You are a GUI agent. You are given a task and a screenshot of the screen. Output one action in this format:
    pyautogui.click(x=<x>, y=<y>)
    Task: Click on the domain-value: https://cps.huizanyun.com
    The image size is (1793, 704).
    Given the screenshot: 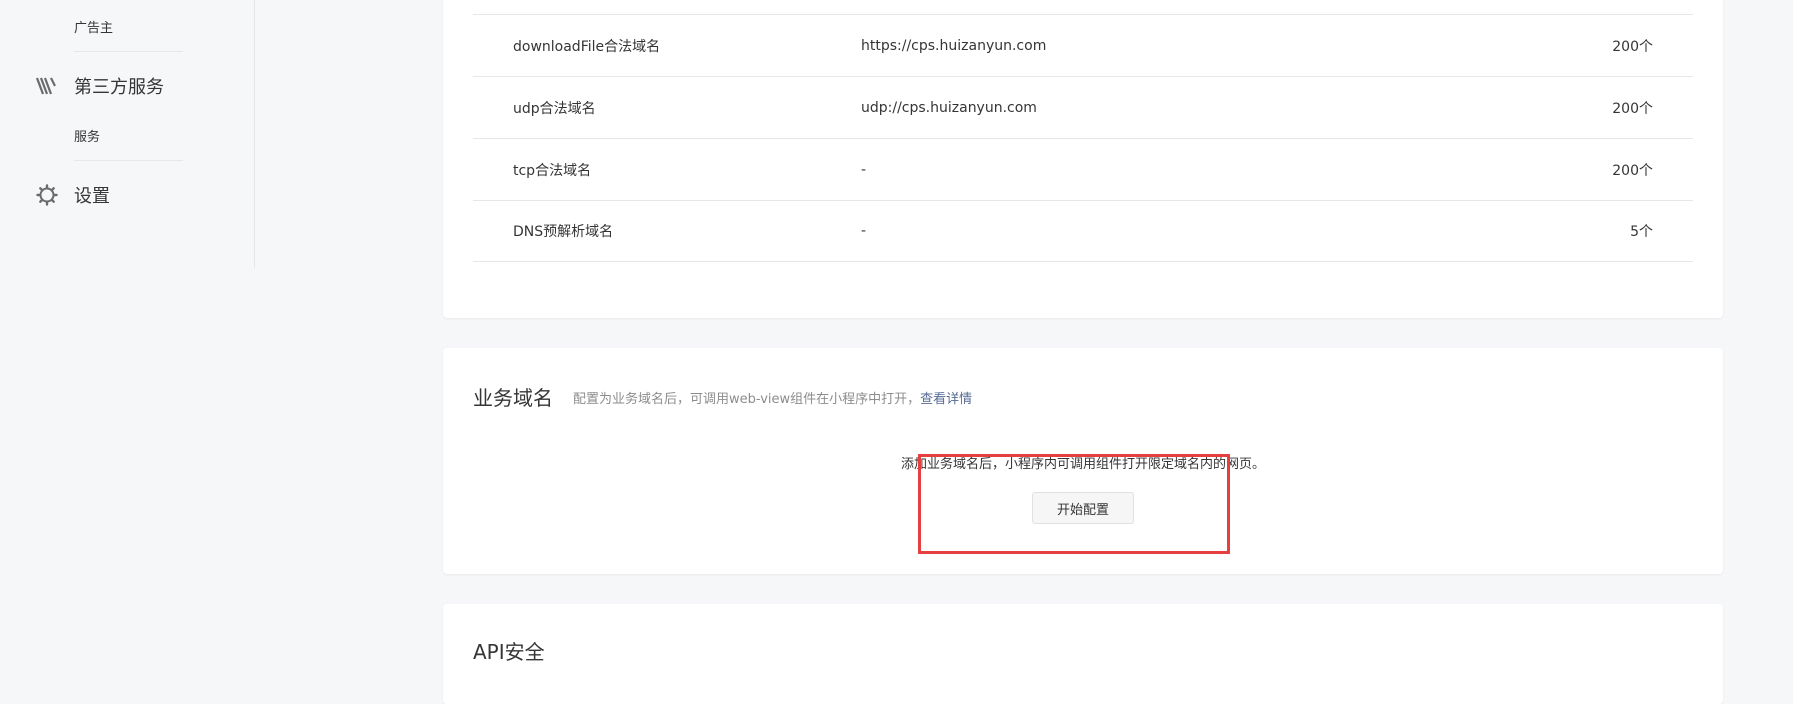 What is the action you would take?
    pyautogui.click(x=954, y=45)
    